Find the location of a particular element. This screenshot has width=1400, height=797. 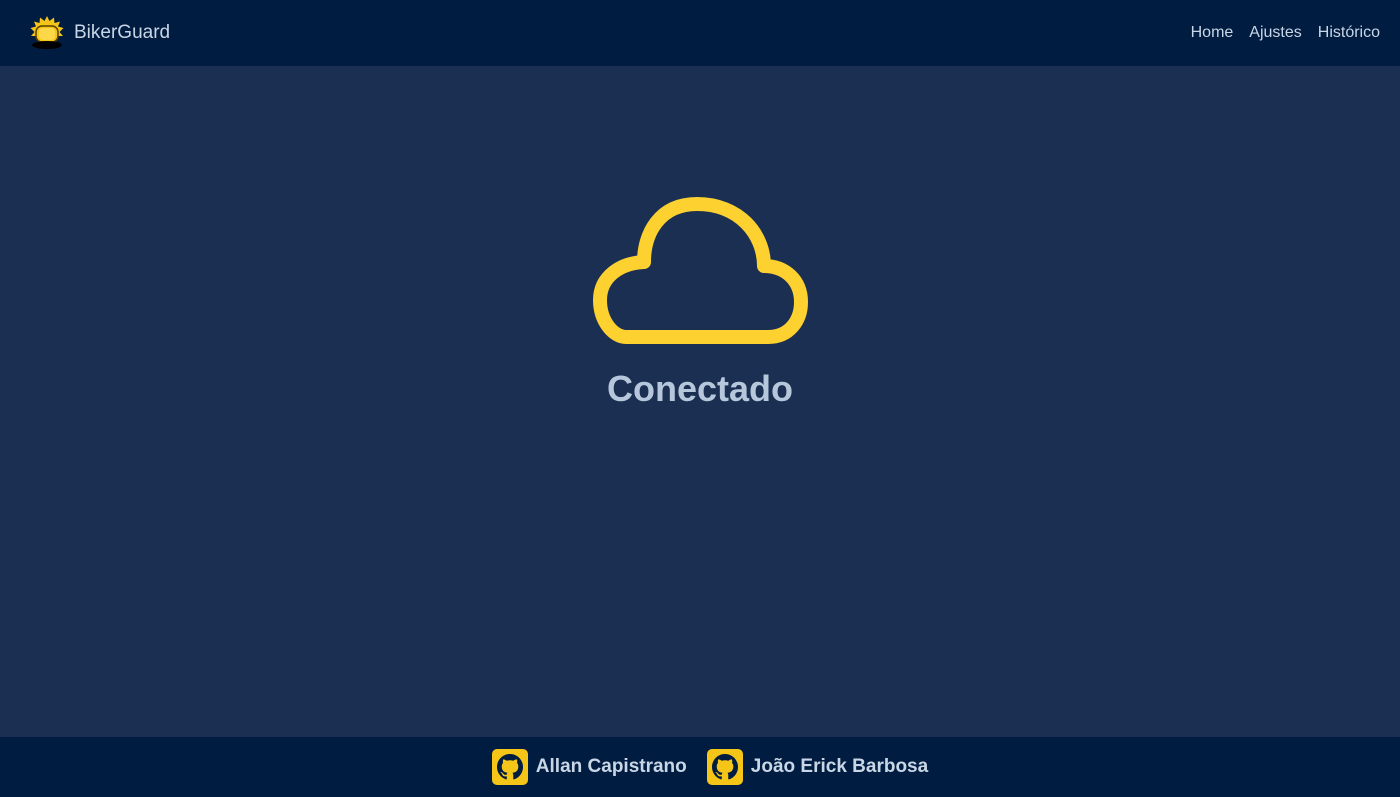

siren-light-icon is located at coordinates (47, 32).